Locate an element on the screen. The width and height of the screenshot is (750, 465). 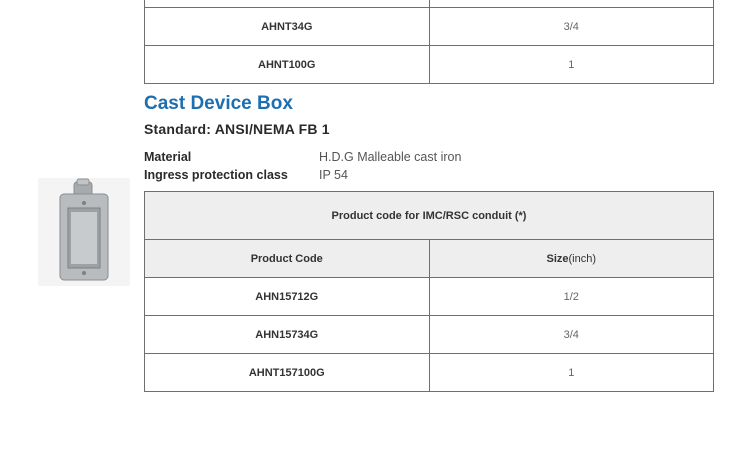
cast-device-box-photo is located at coordinates (84, 232).